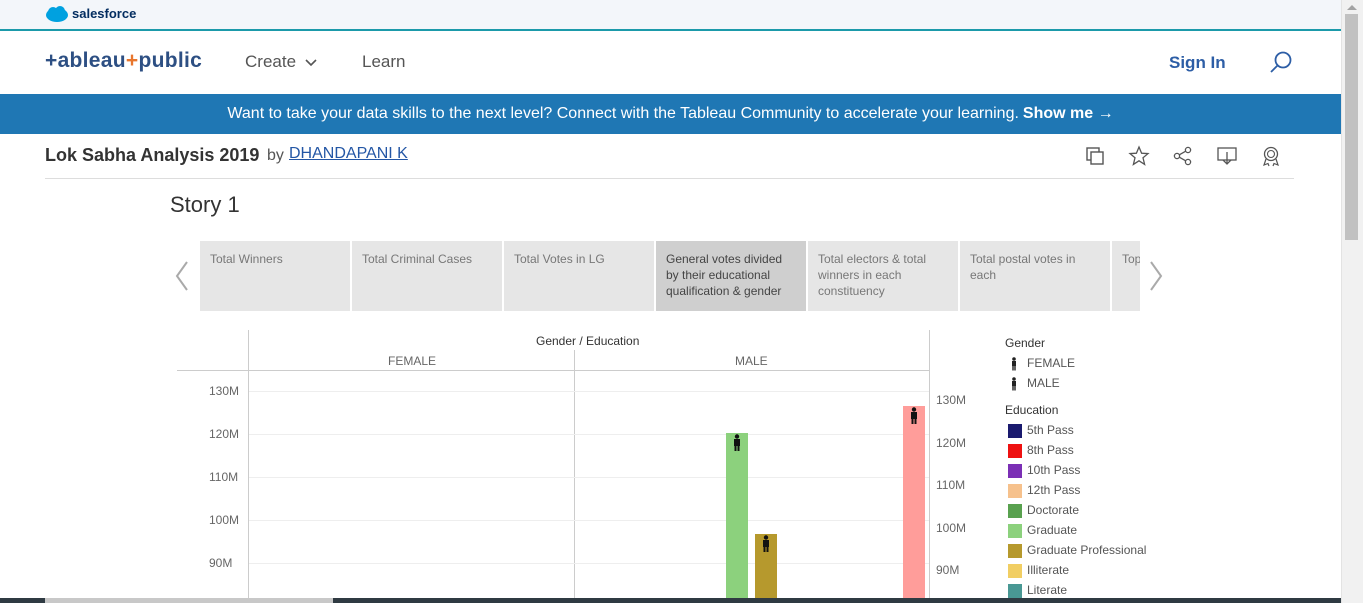 Image resolution: width=1363 pixels, height=603 pixels. I want to click on salesforce-logo-text: salesforce, so click(104, 13).